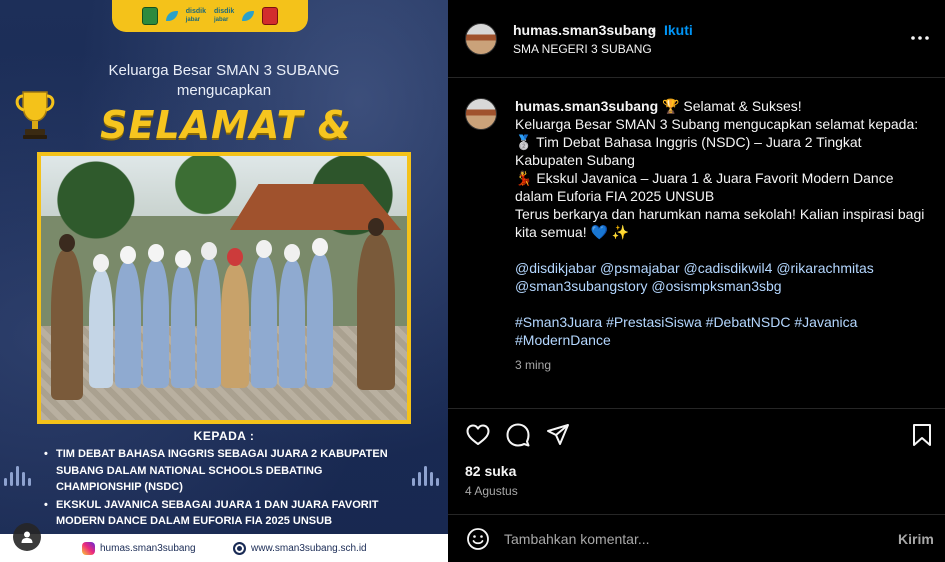  What do you see at coordinates (586, 106) in the screenshot?
I see `caption-username: humas.sman3subang` at bounding box center [586, 106].